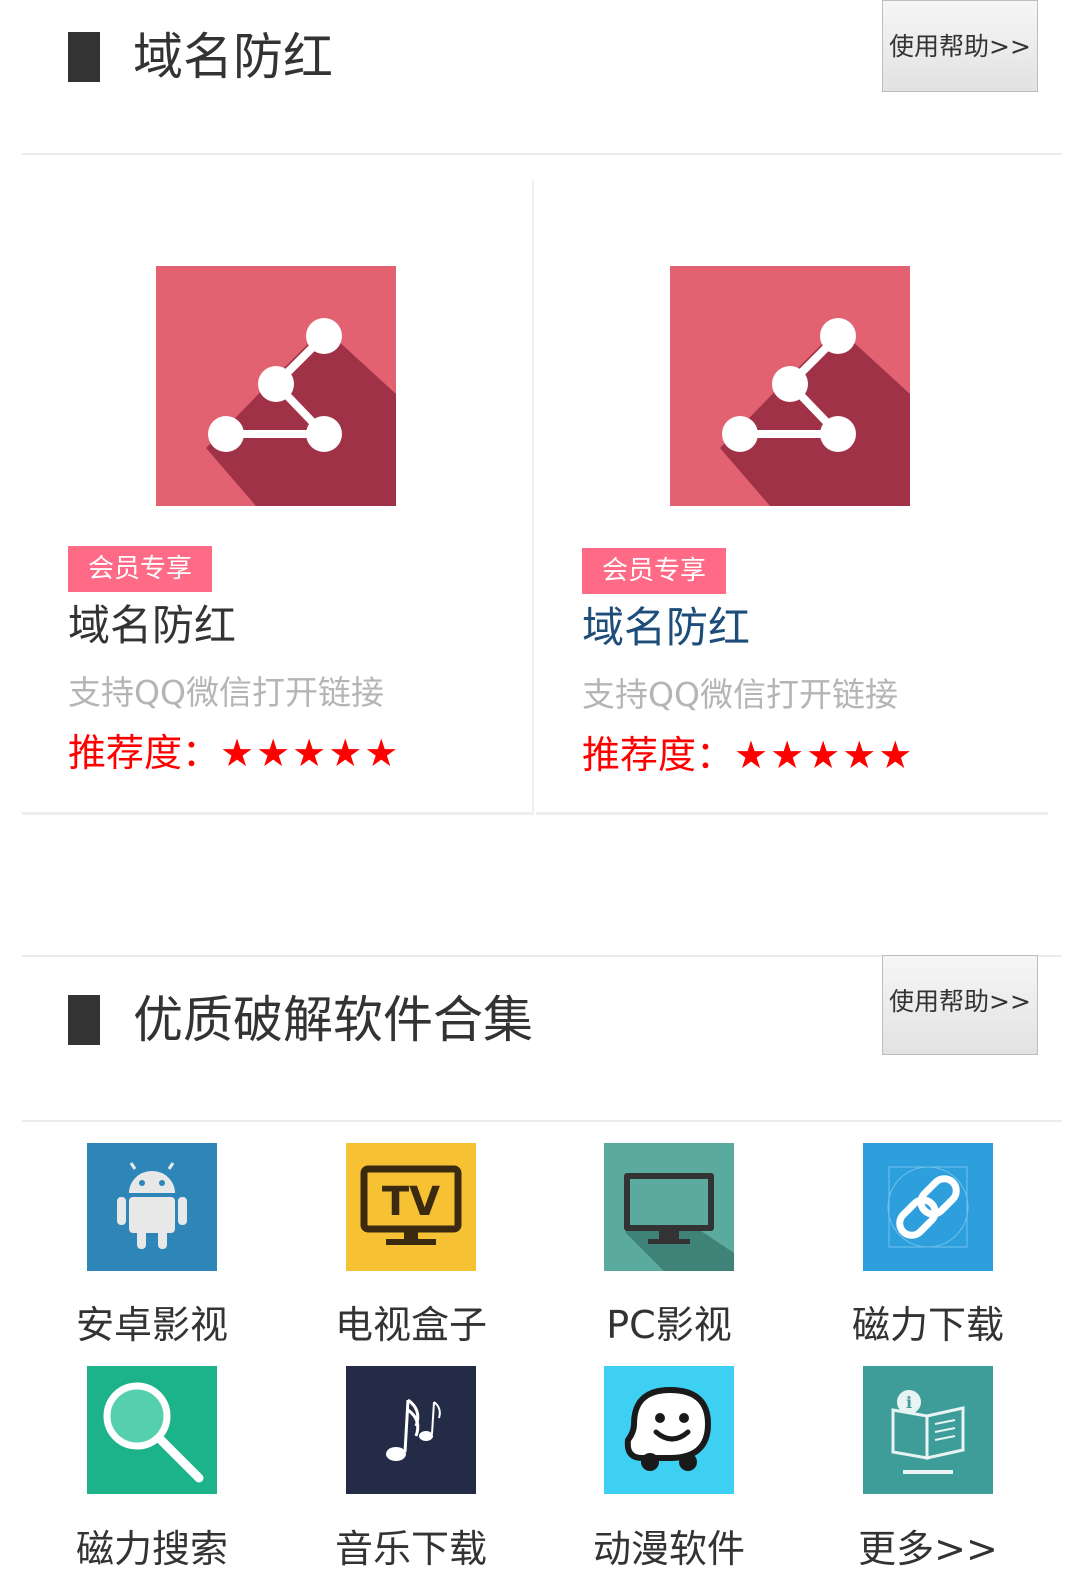  I want to click on grid-label: 电视盒子, so click(411, 1321).